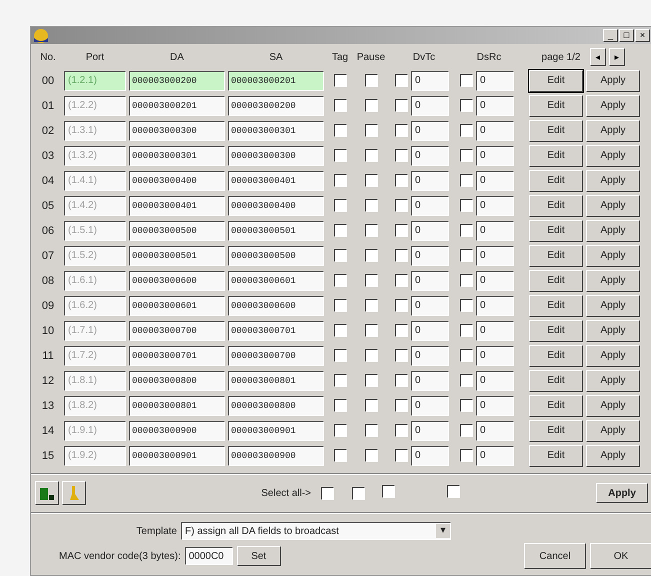 The height and width of the screenshot is (576, 651). I want to click on da-field: 000003000201, so click(177, 106).